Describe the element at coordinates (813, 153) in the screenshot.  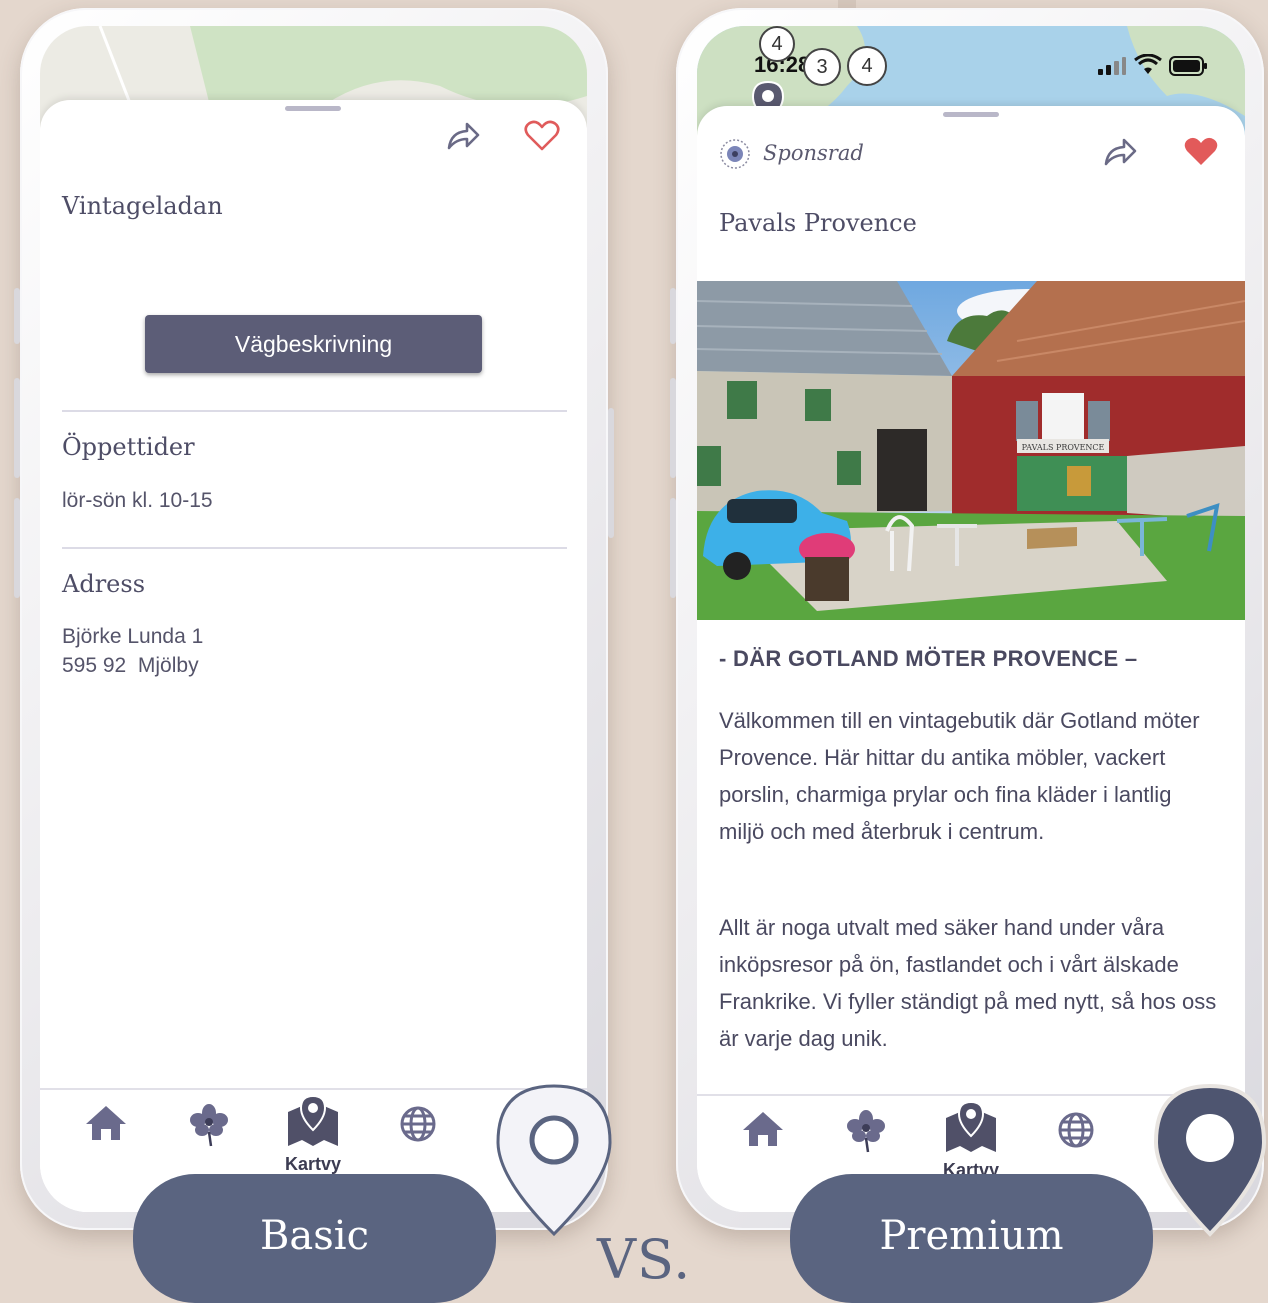
I see `sponsored-label: Sponsrad` at that location.